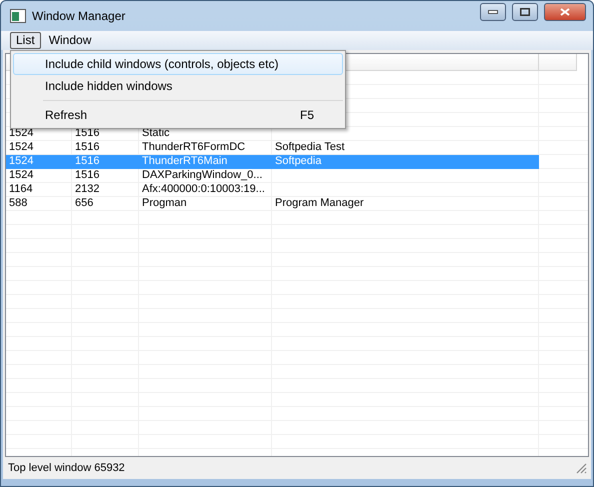 This screenshot has width=594, height=487. Describe the element at coordinates (194, 147) in the screenshot. I see `table-cell: ThunderRT6FormDC` at that location.